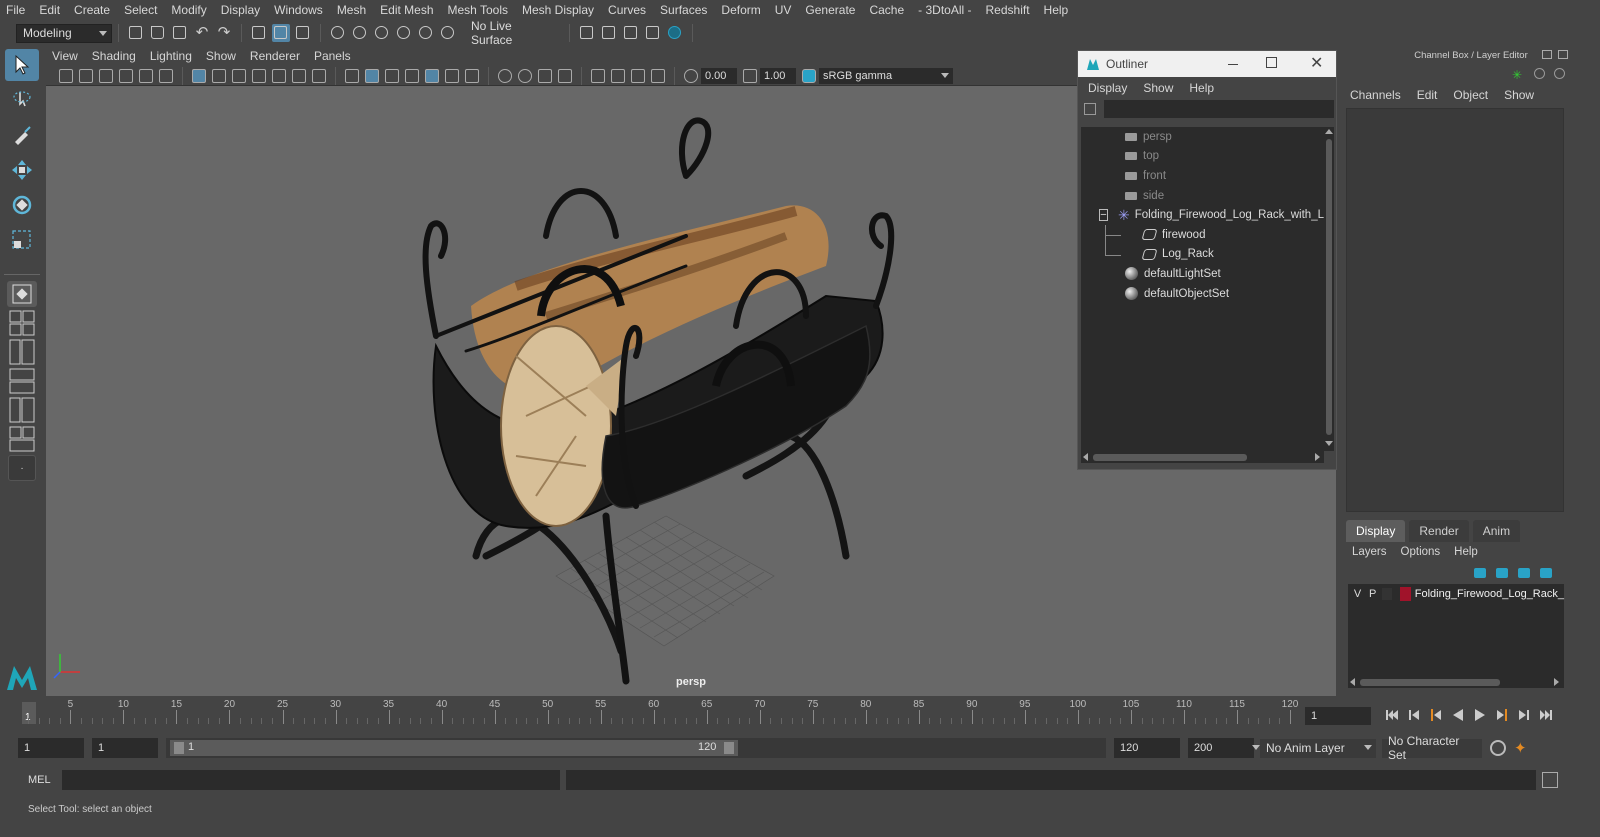 Image resolution: width=1600 pixels, height=837 pixels. What do you see at coordinates (64, 33) in the screenshot?
I see `workspace-dropdown: Modeling` at bounding box center [64, 33].